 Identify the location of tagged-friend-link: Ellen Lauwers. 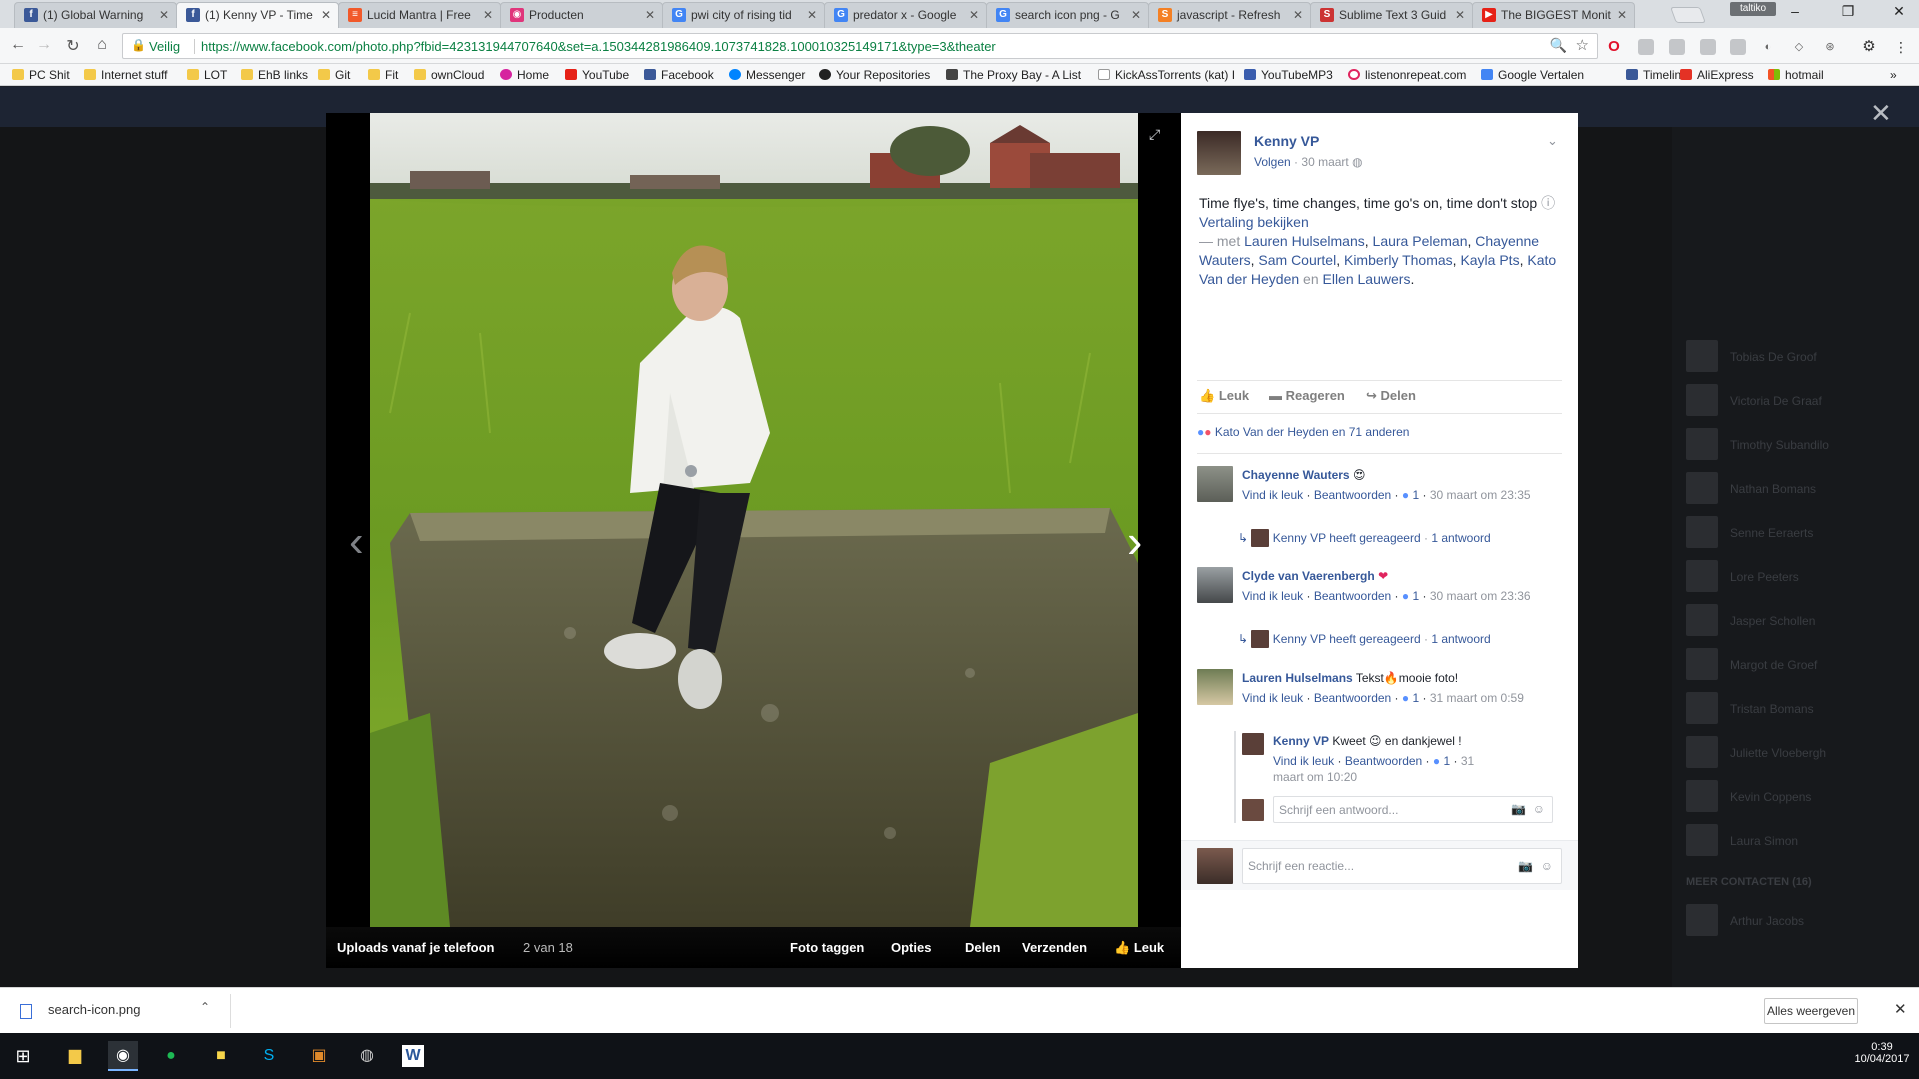
(1367, 279).